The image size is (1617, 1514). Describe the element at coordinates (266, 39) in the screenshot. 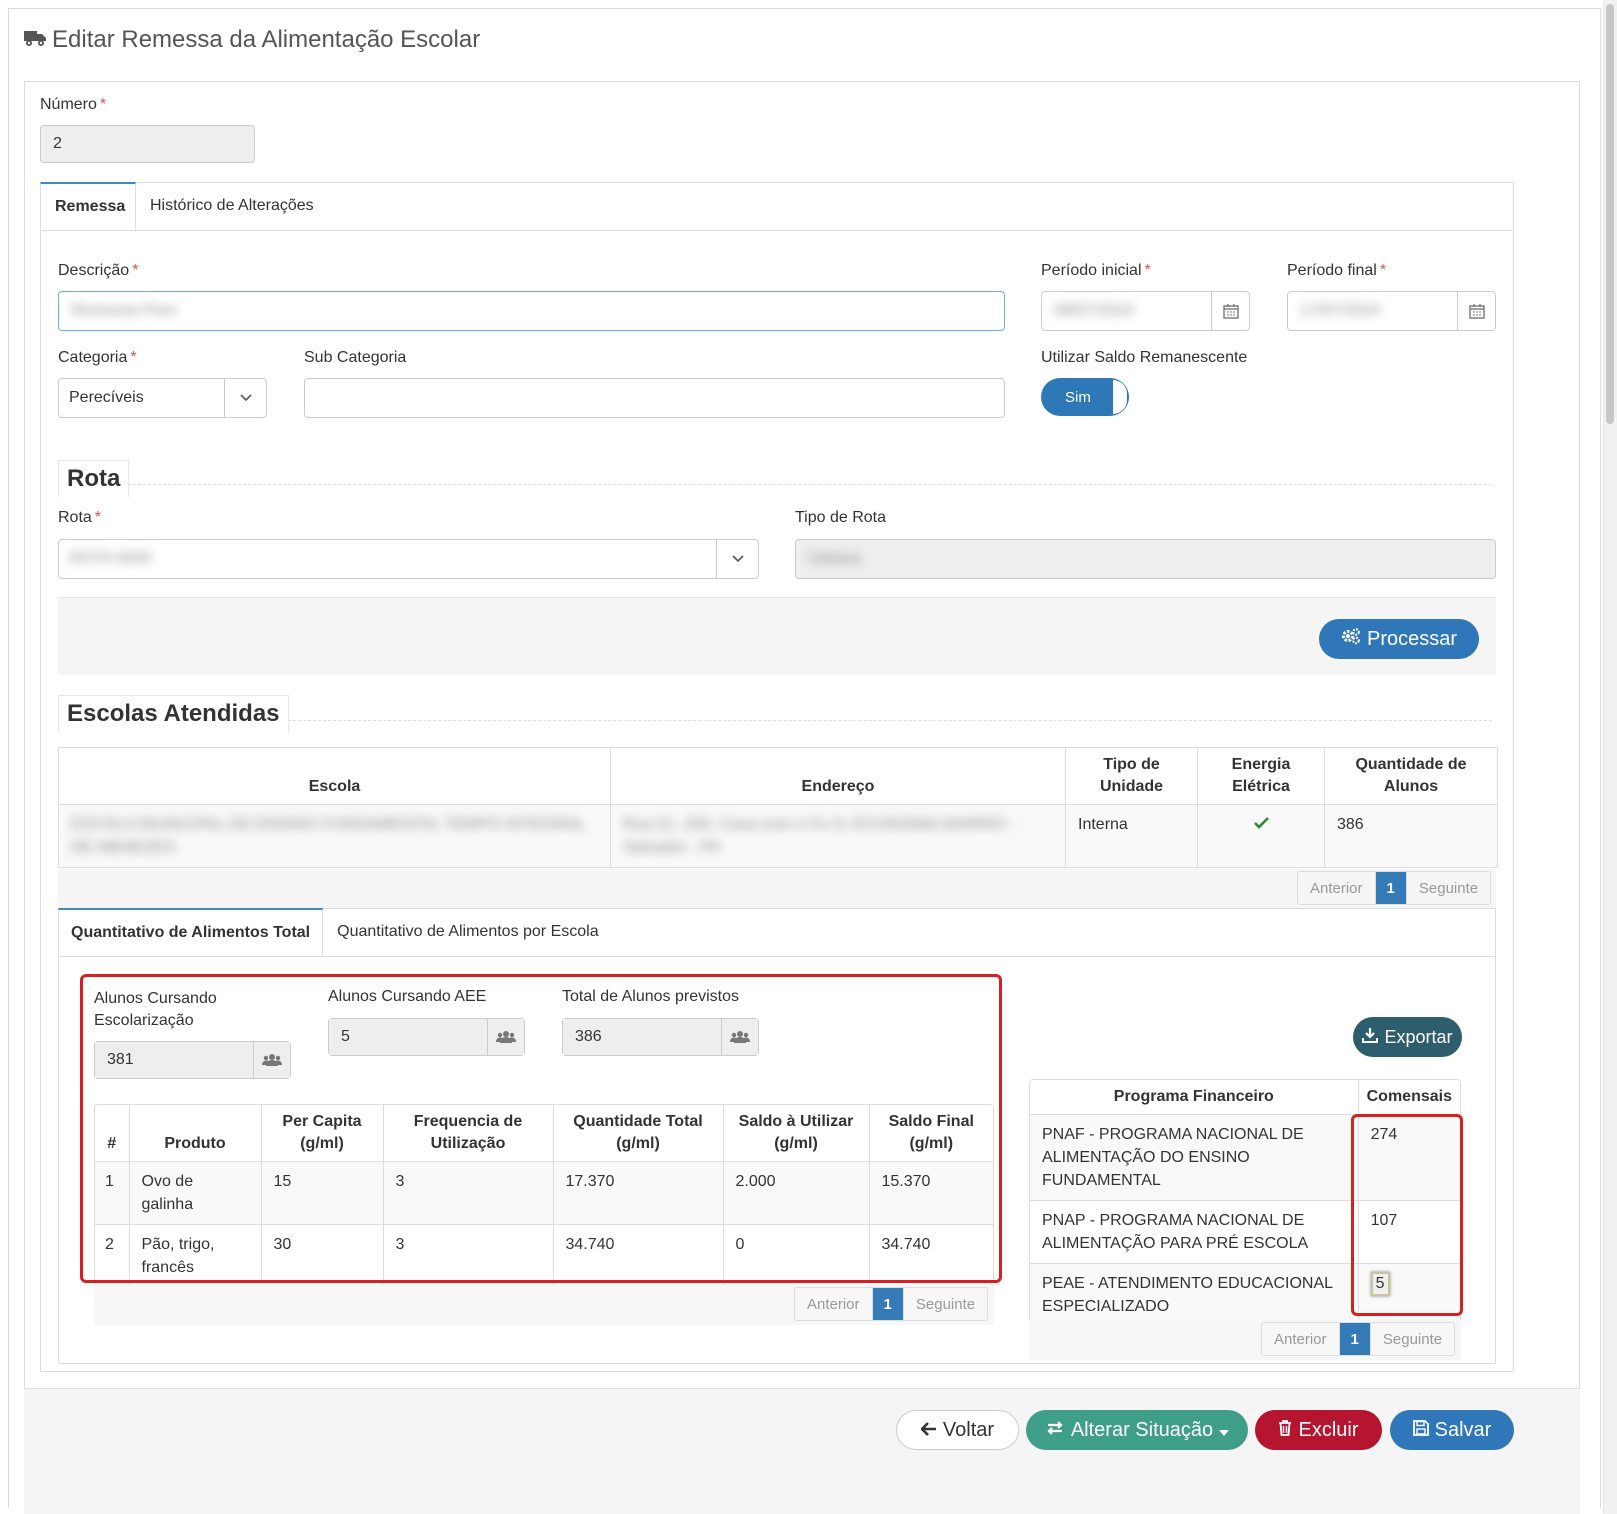

I see `page-title-text: Editar Remessa da Alimentação Escolar` at that location.